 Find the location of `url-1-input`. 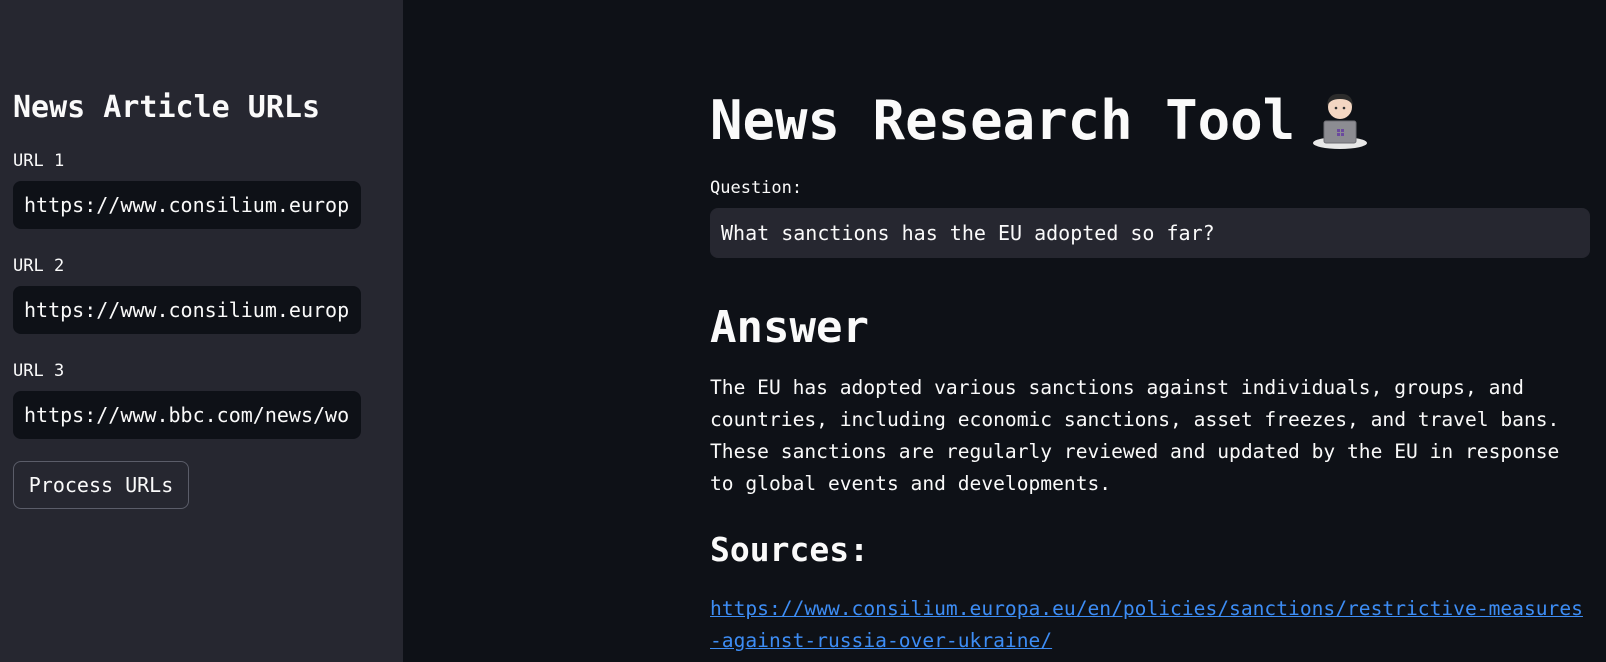

url-1-input is located at coordinates (187, 205).